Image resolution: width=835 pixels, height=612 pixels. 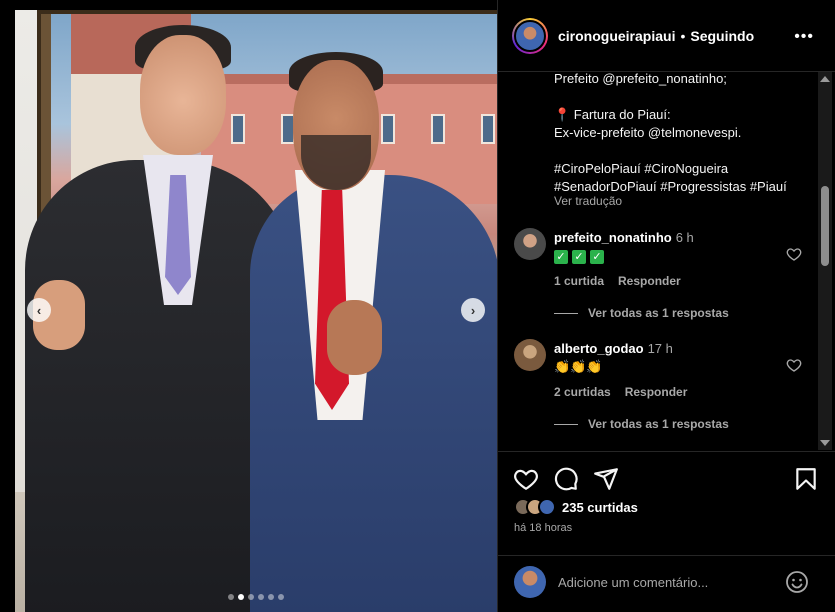 I want to click on post-timestamp: há 18 horas, so click(x=543, y=528).